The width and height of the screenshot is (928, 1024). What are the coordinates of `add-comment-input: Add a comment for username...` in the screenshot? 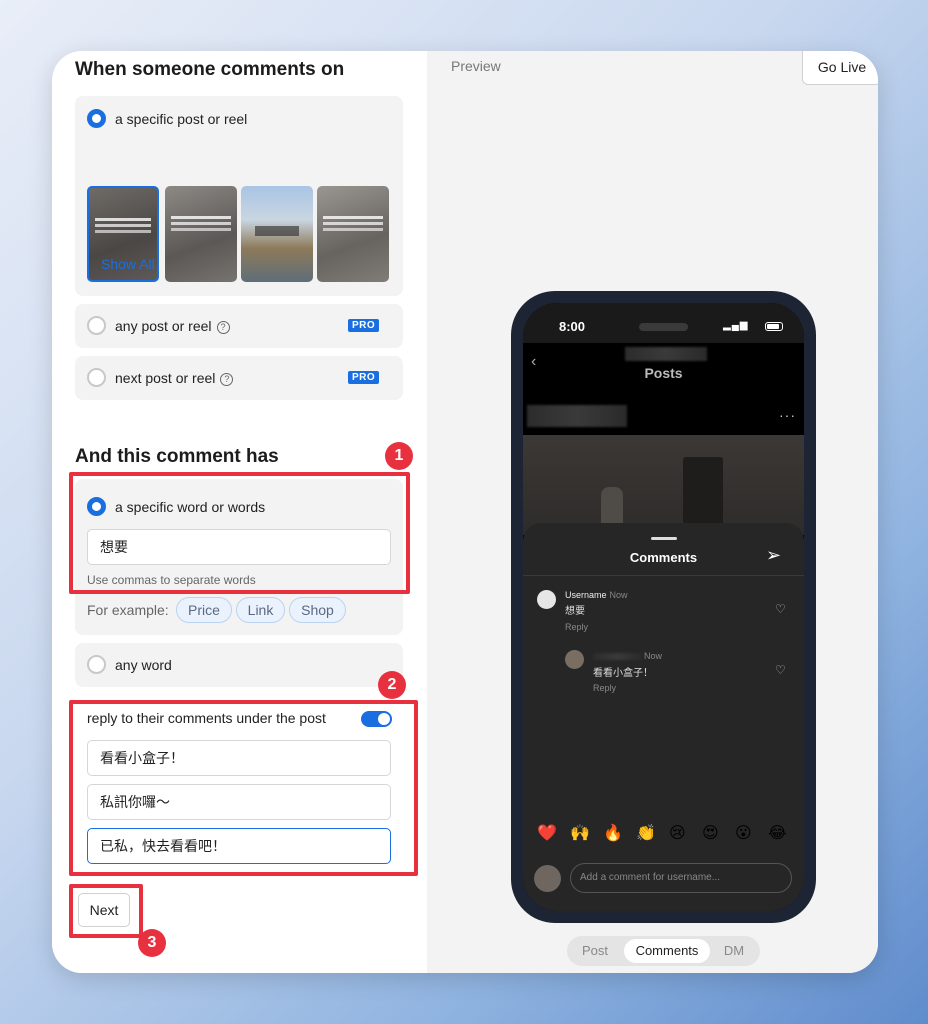 It's located at (681, 878).